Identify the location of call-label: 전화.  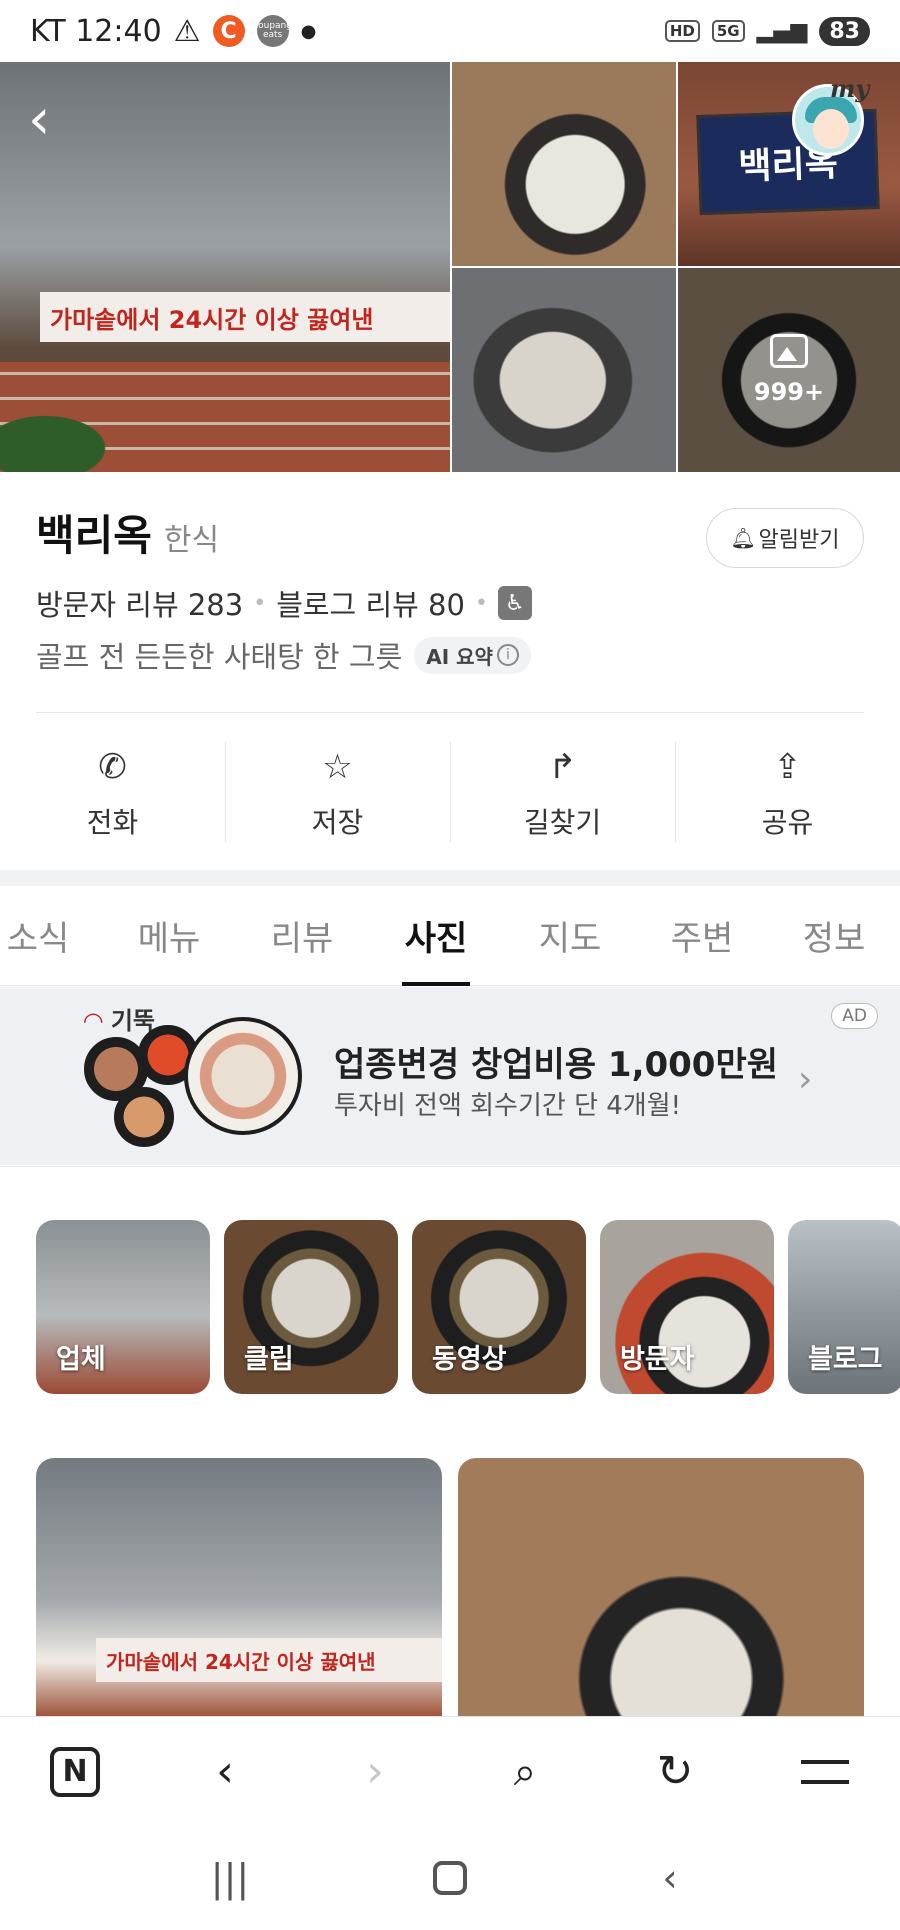
(112, 822).